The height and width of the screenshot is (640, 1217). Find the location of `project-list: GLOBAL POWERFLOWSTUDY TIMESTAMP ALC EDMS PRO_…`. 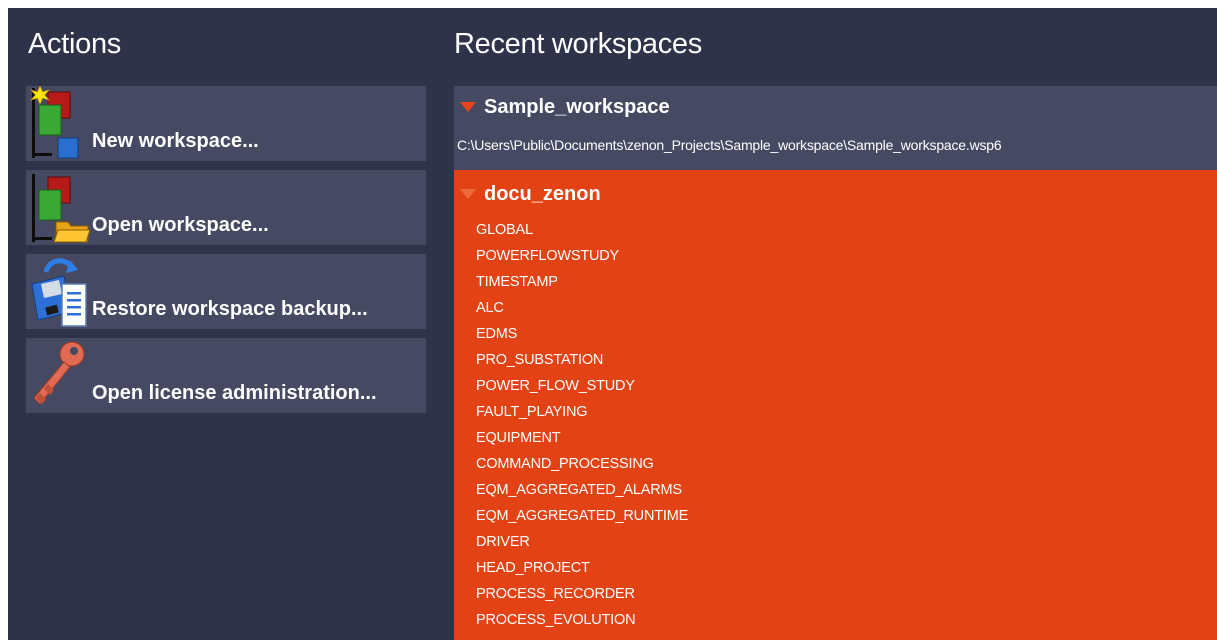

project-list: GLOBAL POWERFLOWSTUDY TIMESTAMP ALC EDMS PRO_… is located at coordinates (582, 428).